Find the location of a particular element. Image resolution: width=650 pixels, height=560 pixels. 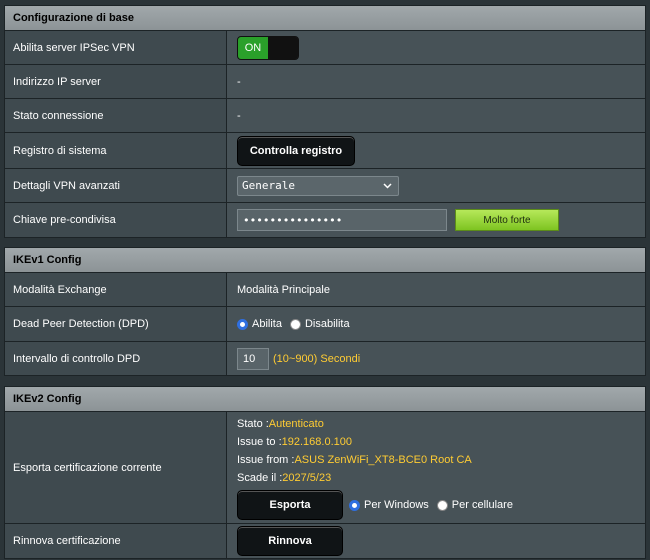

server-ip-row: Indirizzo IP server - is located at coordinates (325, 81).